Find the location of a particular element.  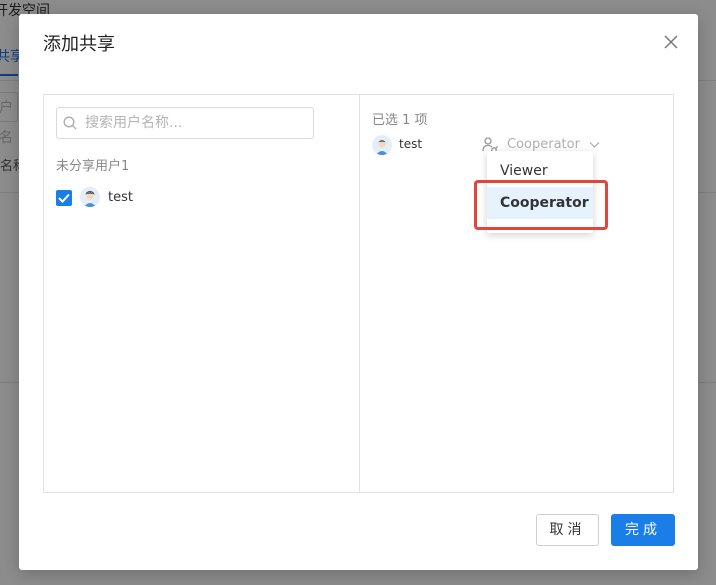

unshared-users-label: 未分享用户1 is located at coordinates (93, 166).